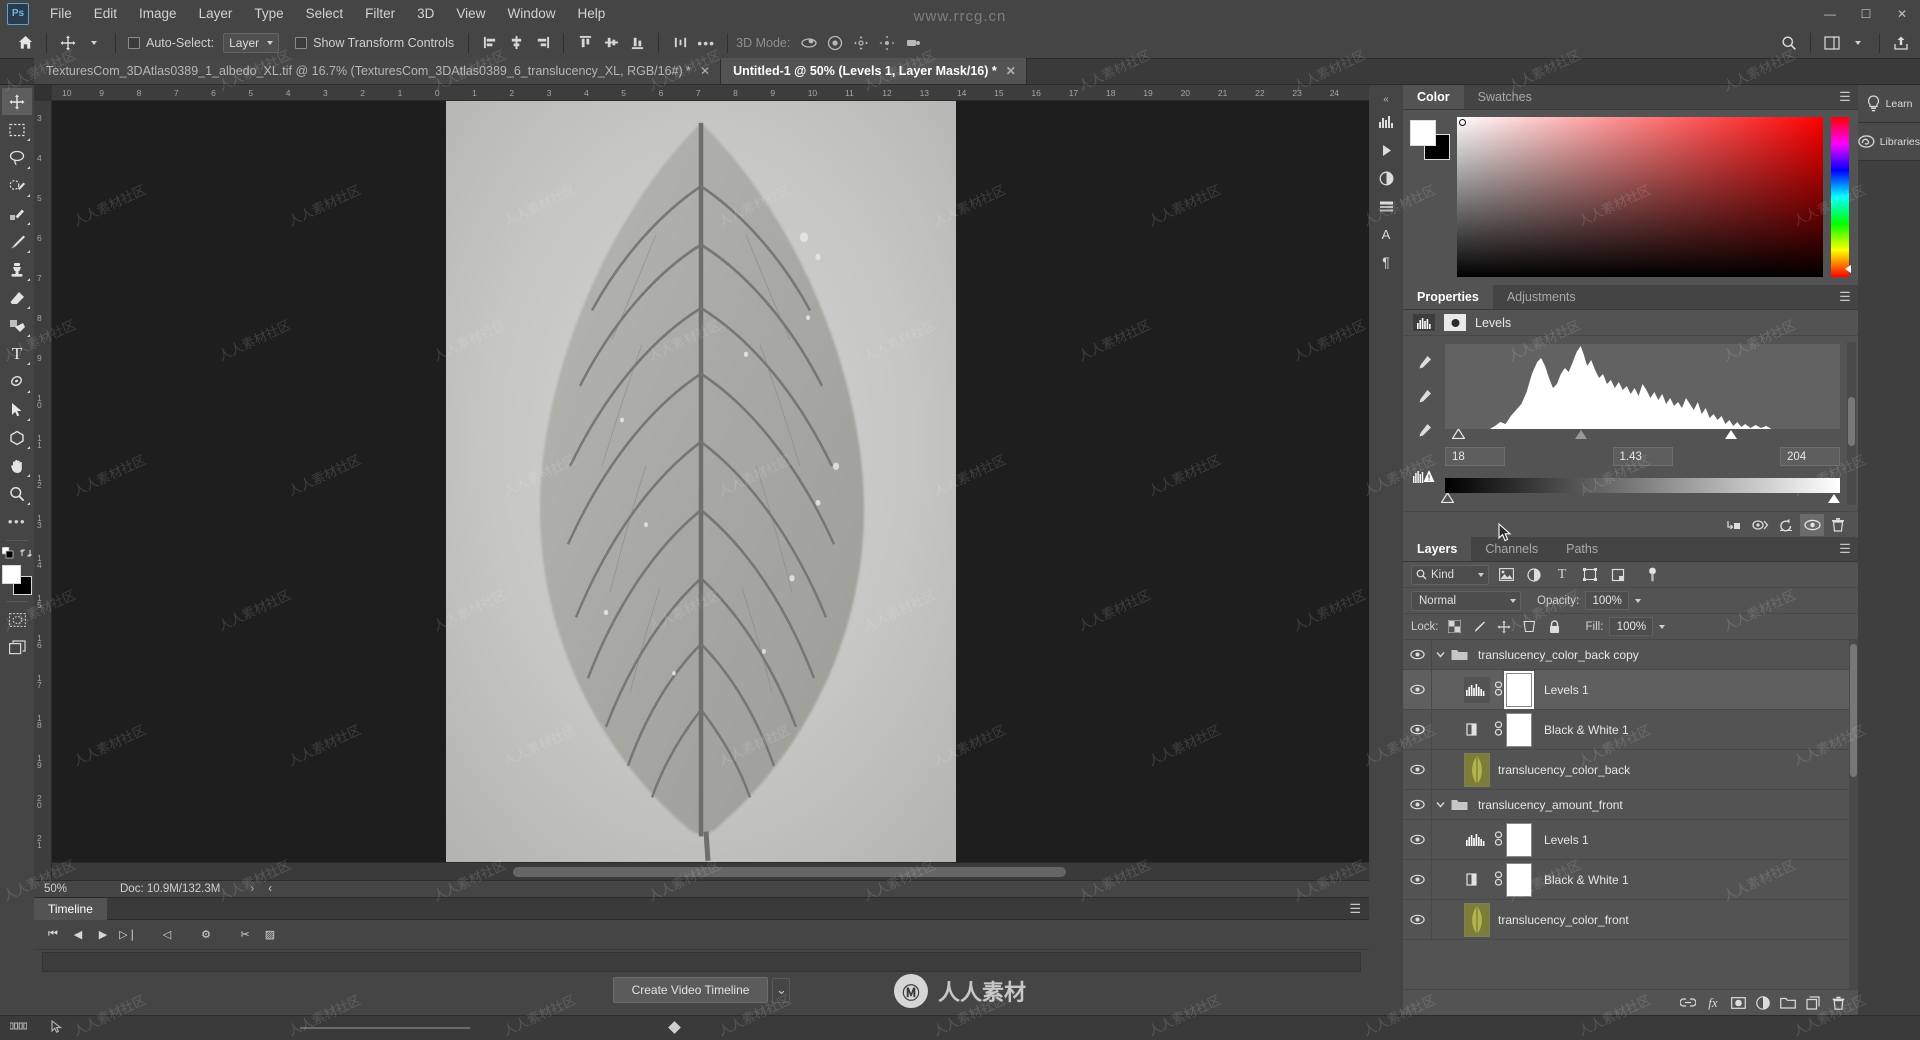 Image resolution: width=1920 pixels, height=1040 pixels. Describe the element at coordinates (690, 990) in the screenshot. I see `create-video-timeline-button: Create Video Timeline` at that location.